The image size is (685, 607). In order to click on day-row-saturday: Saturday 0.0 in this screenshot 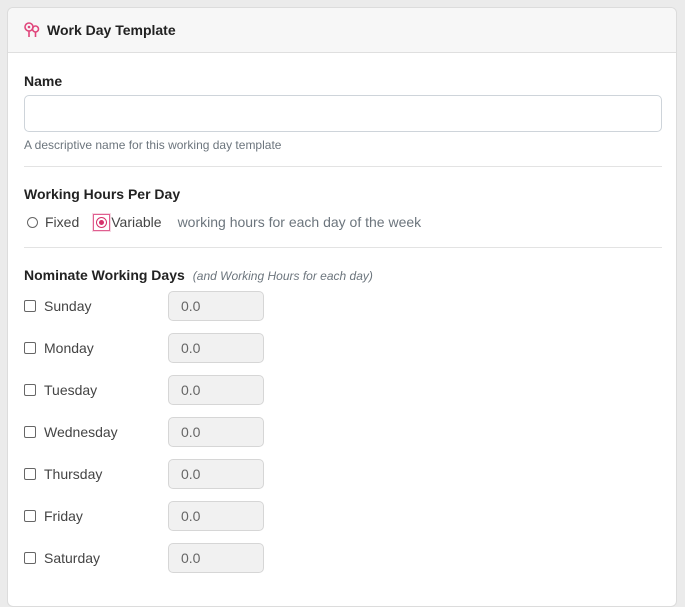, I will do `click(342, 558)`.